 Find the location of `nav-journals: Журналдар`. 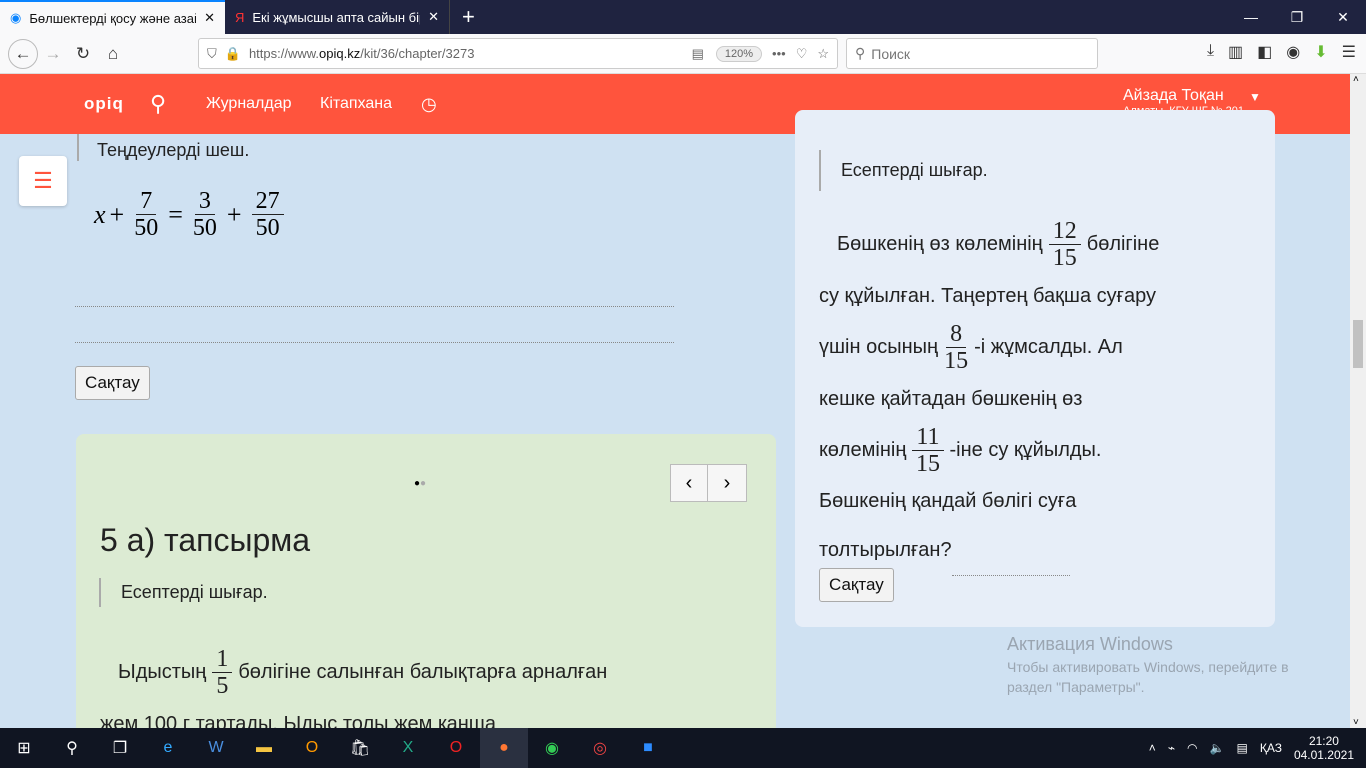

nav-journals: Журналдар is located at coordinates (249, 104).